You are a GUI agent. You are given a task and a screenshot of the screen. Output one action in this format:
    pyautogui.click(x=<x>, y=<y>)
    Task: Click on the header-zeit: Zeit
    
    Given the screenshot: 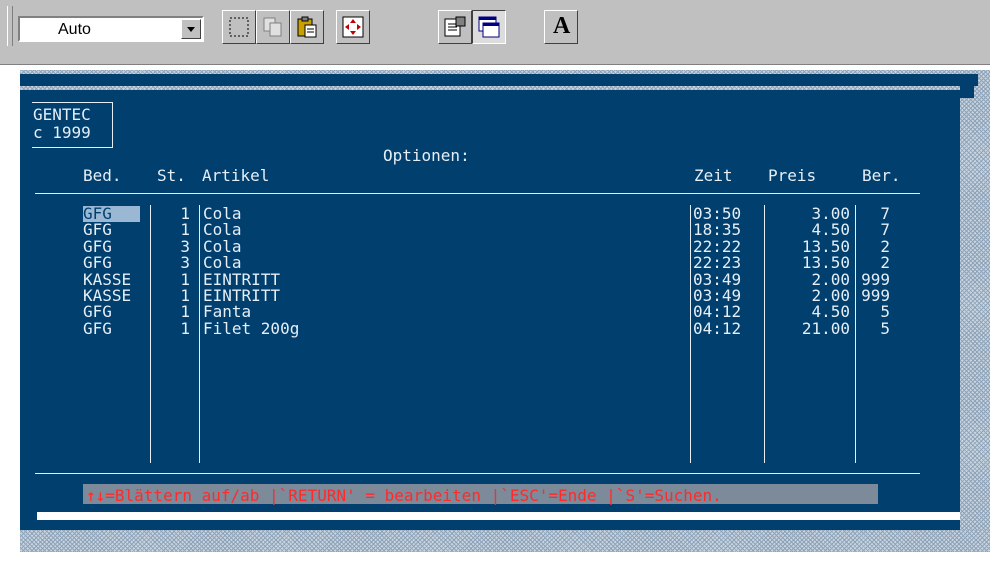 What is the action you would take?
    pyautogui.click(x=713, y=175)
    